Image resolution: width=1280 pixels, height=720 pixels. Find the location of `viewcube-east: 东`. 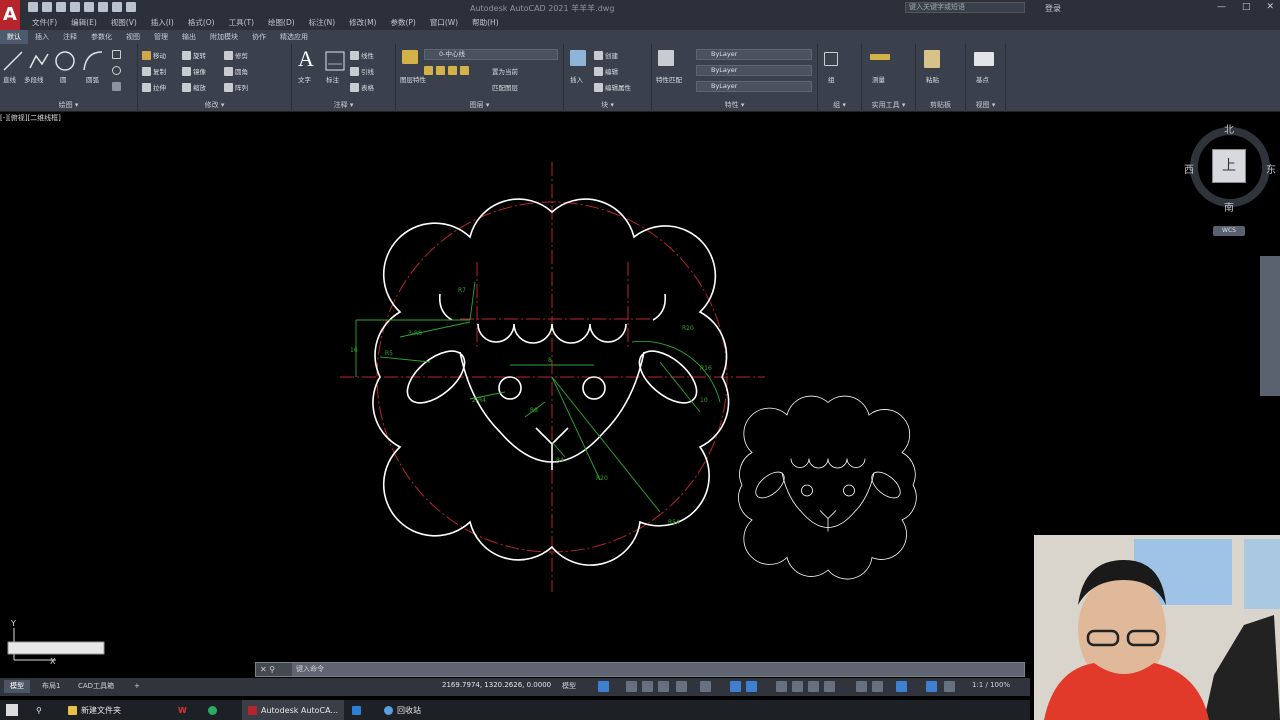

viewcube-east: 东 is located at coordinates (1271, 168).